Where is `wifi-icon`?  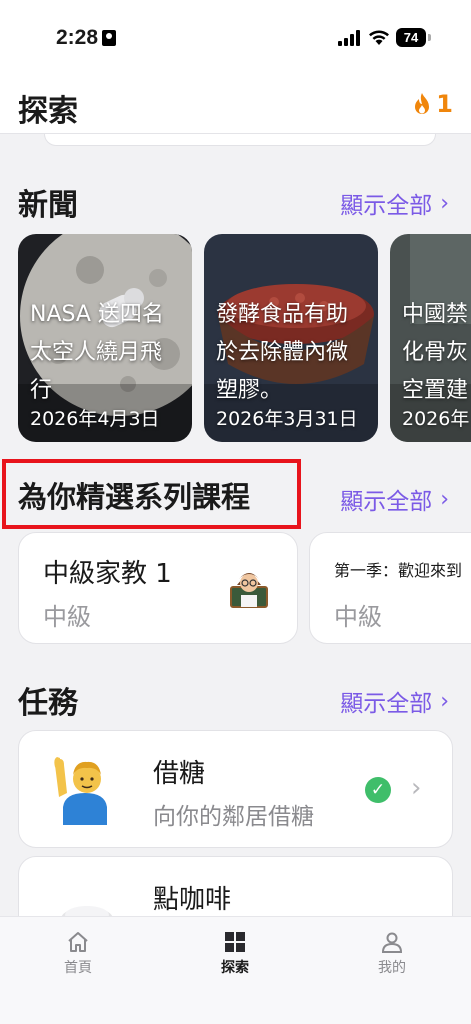 wifi-icon is located at coordinates (379, 37).